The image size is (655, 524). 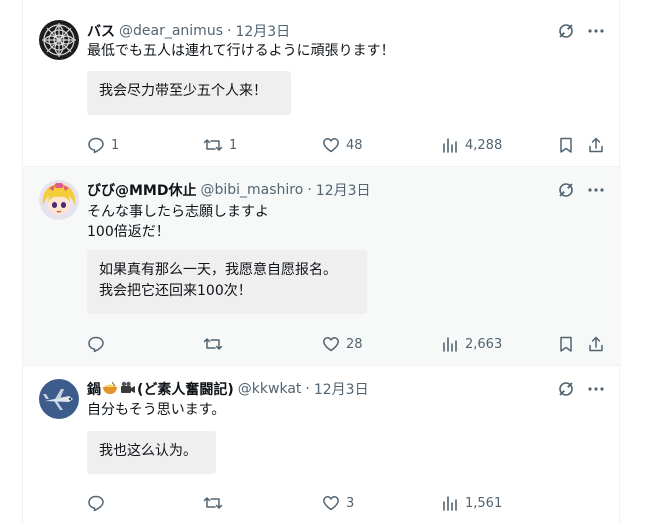 What do you see at coordinates (270, 389) in the screenshot?
I see `user-handle: @kkwkat` at bounding box center [270, 389].